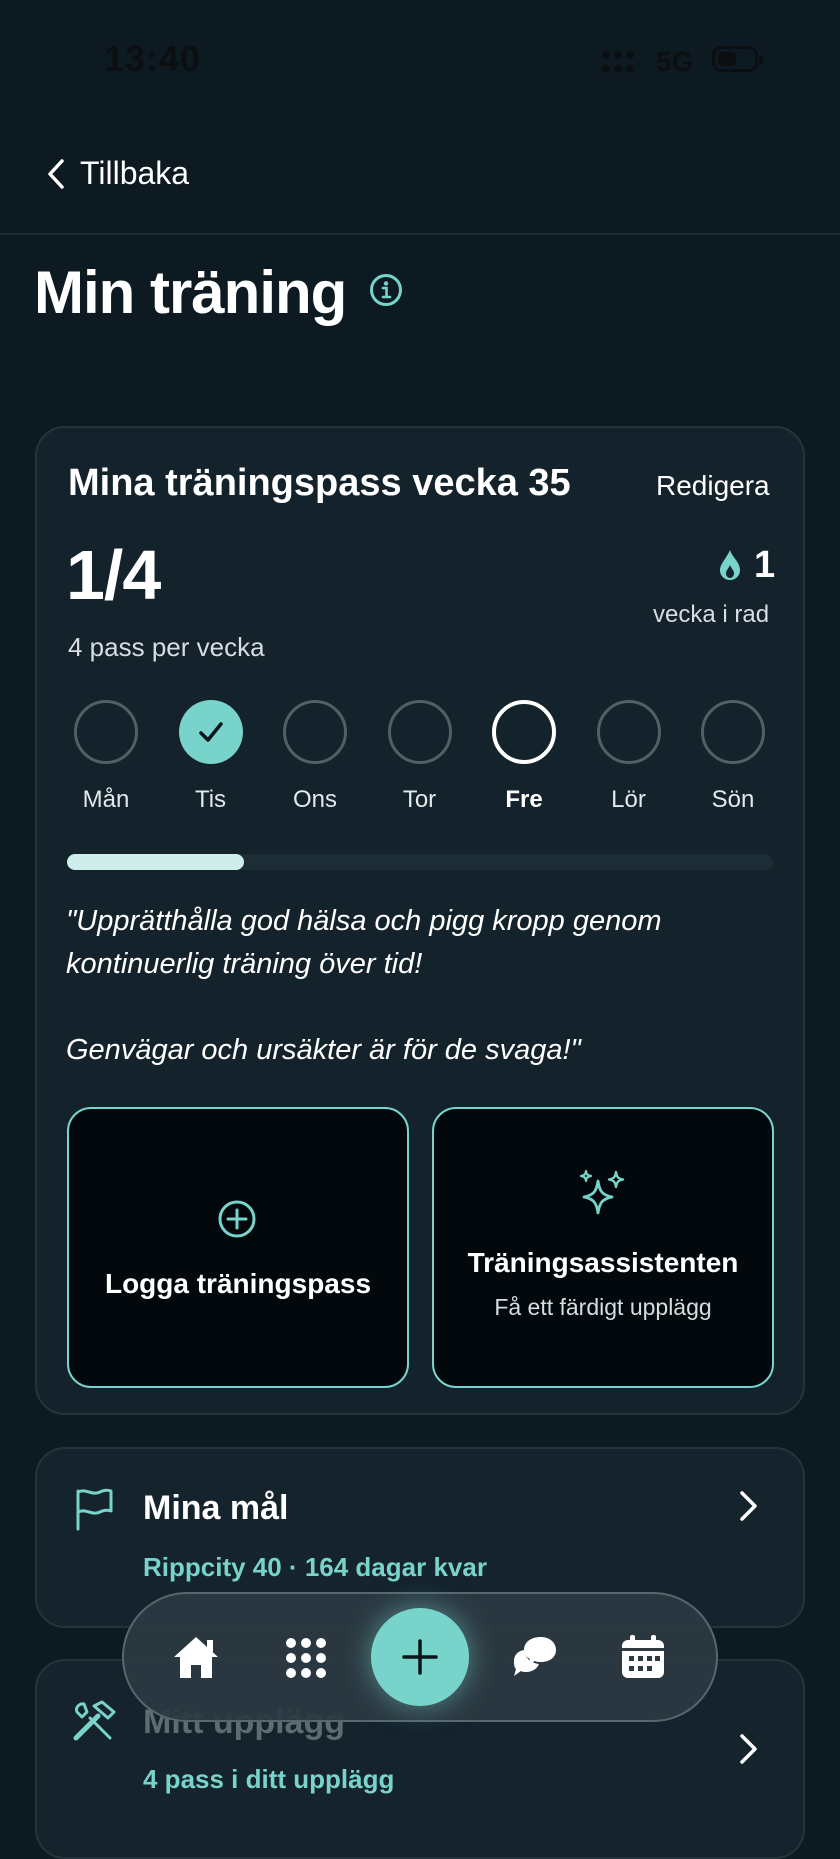  Describe the element at coordinates (603, 1262) in the screenshot. I see `assistant-title: Träningsassistenten` at that location.